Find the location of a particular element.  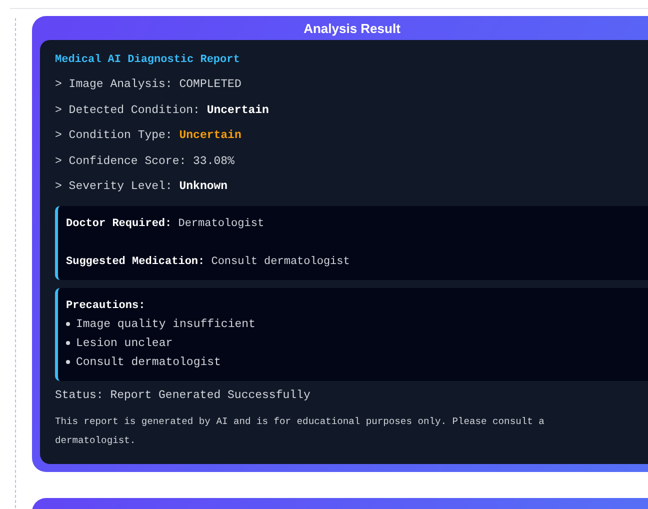

precautions-heading: Precautions: is located at coordinates (106, 306).